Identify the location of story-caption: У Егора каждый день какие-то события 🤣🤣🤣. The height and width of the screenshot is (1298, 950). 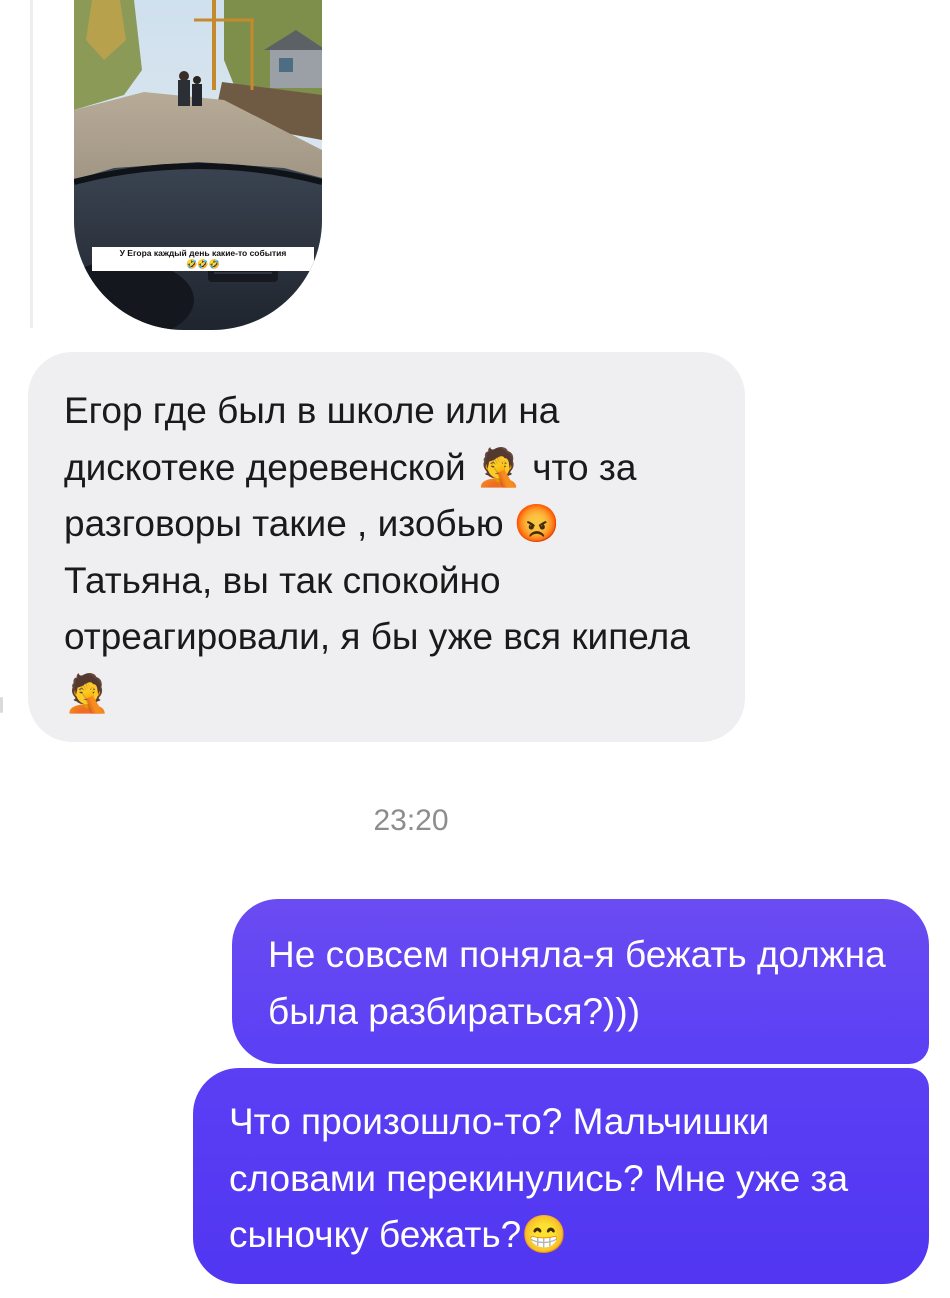
(203, 259).